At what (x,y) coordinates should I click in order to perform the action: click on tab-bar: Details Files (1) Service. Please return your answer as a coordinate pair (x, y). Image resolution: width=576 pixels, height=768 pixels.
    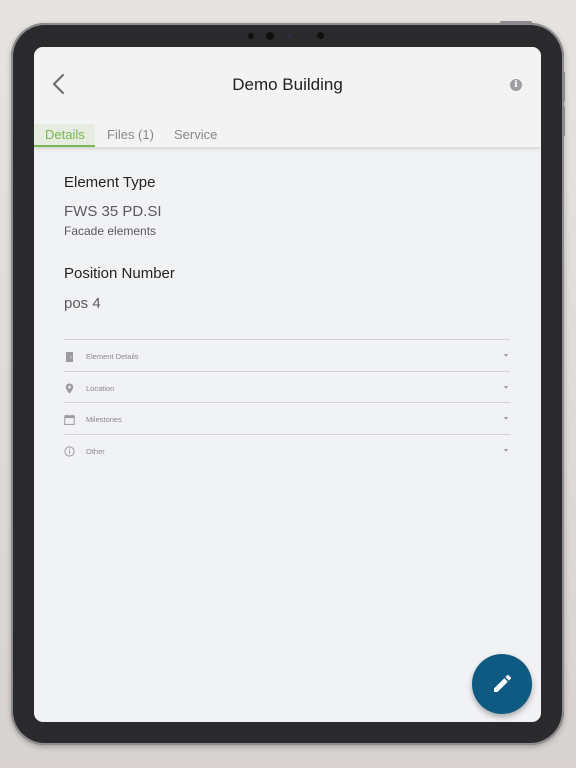
    Looking at the image, I should click on (287, 135).